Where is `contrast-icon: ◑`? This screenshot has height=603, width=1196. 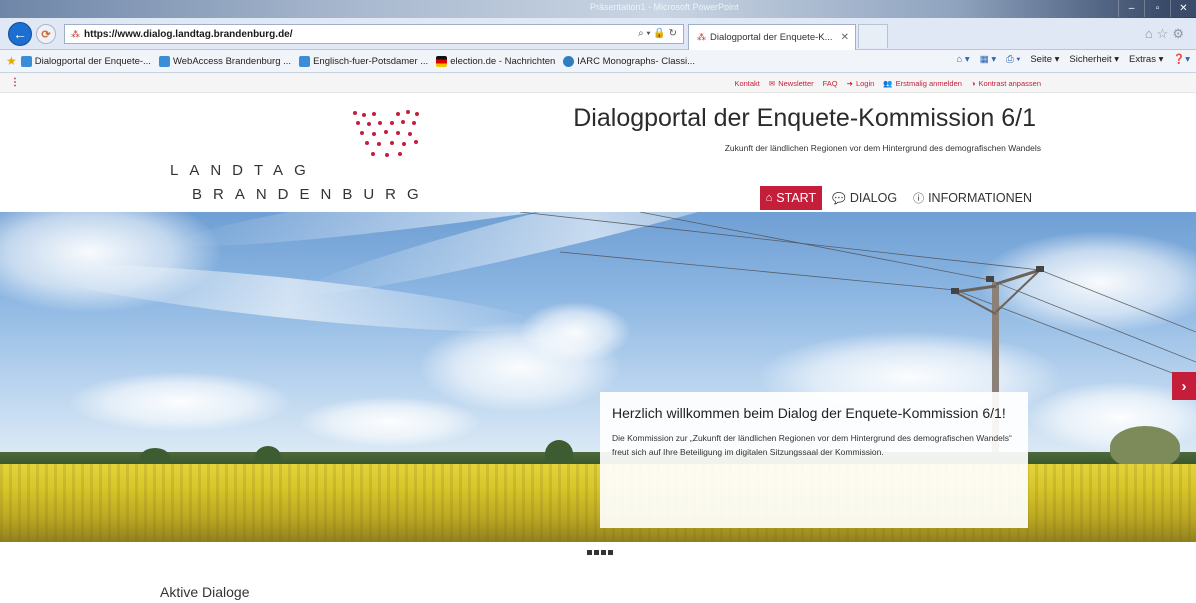
contrast-icon: ◑ is located at coordinates (973, 83).